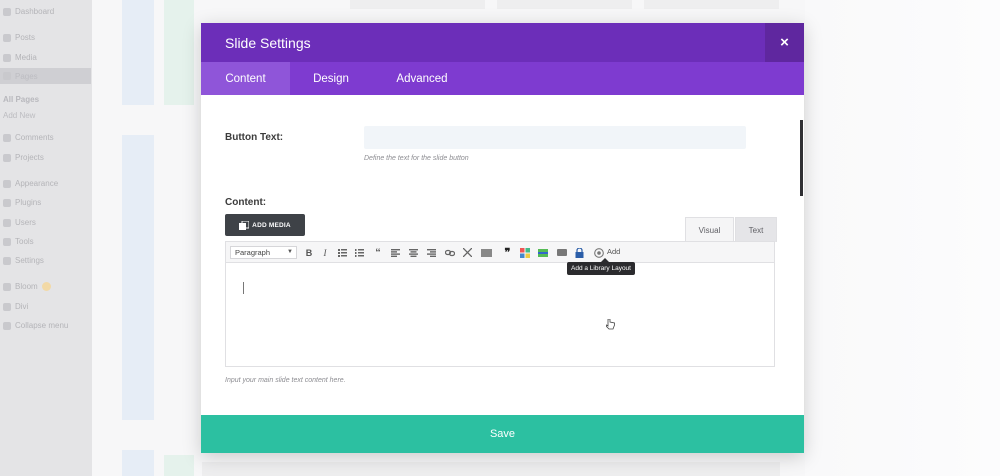 This screenshot has height=476, width=1000. I want to click on sidebar-item-projects: Projects, so click(23, 157).